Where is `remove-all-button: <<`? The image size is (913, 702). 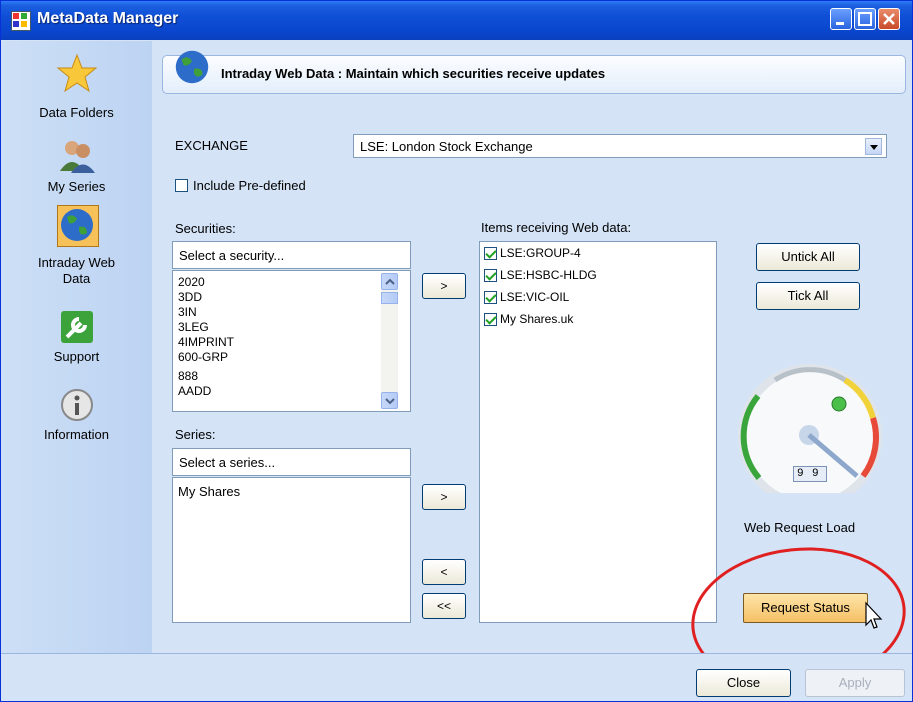 remove-all-button: << is located at coordinates (444, 606).